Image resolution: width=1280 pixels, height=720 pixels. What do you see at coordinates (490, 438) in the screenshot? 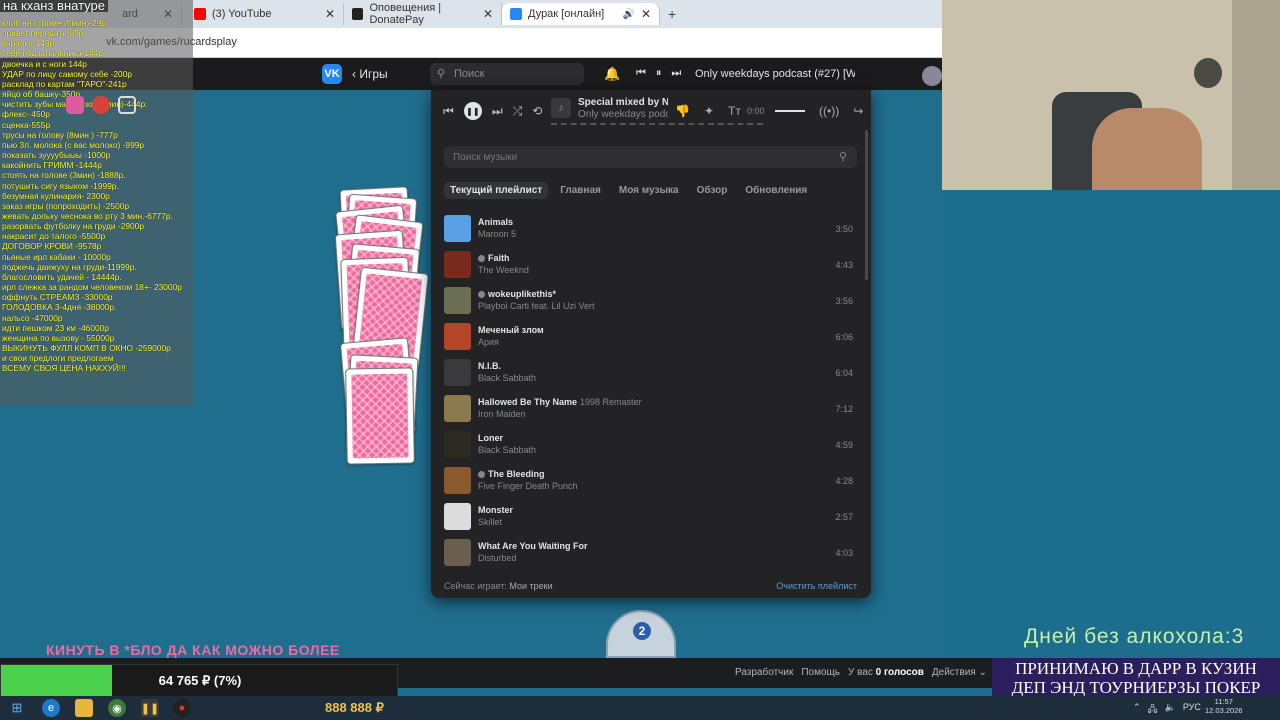
I see `track-title-wrap: Loner` at bounding box center [490, 438].